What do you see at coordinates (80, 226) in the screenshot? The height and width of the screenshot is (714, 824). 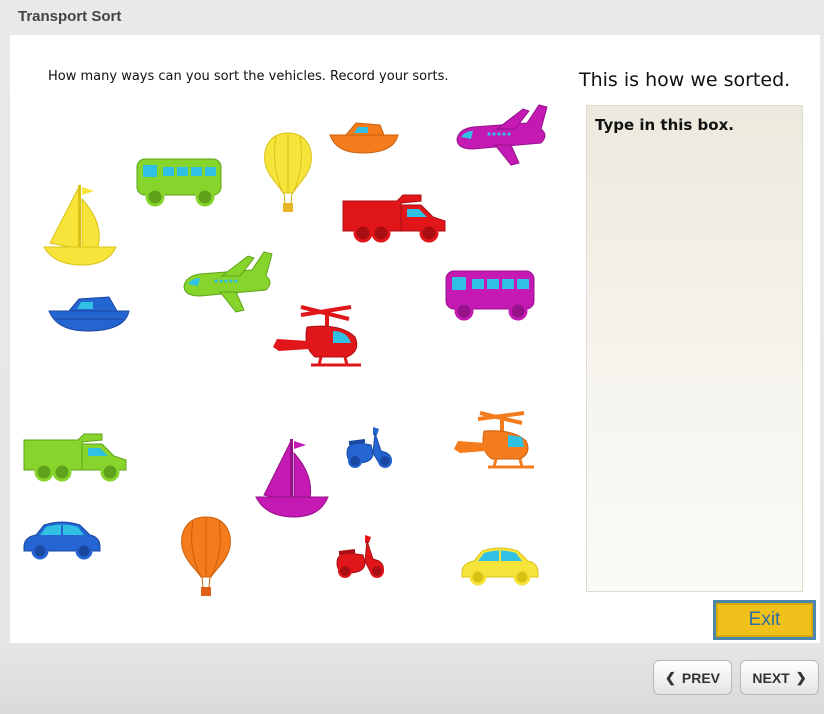 I see `yellow-sailboat-icon` at bounding box center [80, 226].